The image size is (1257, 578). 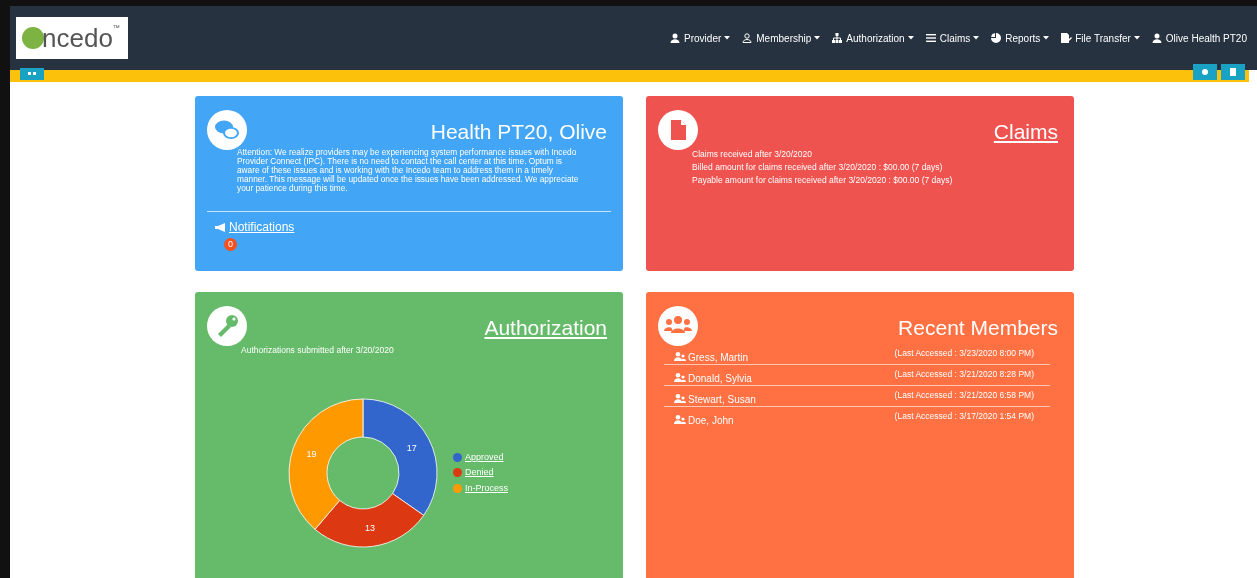 I want to click on member-link: Donald, Sylvia, so click(x=720, y=378).